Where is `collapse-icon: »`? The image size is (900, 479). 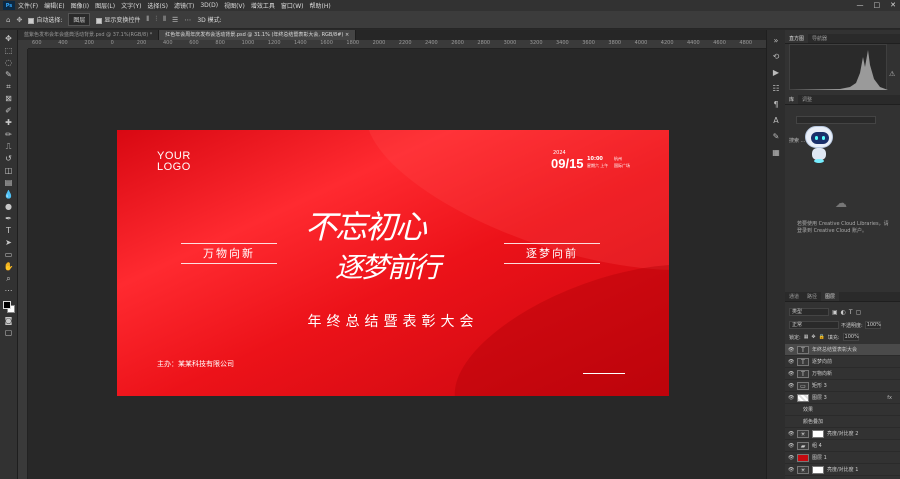 collapse-icon: » is located at coordinates (776, 40).